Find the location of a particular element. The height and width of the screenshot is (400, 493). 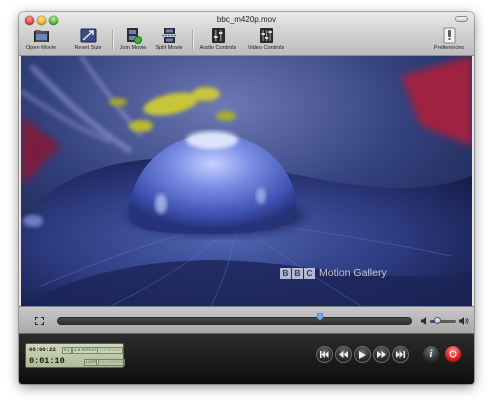

eq-indicator: EQ is located at coordinates (67, 350).